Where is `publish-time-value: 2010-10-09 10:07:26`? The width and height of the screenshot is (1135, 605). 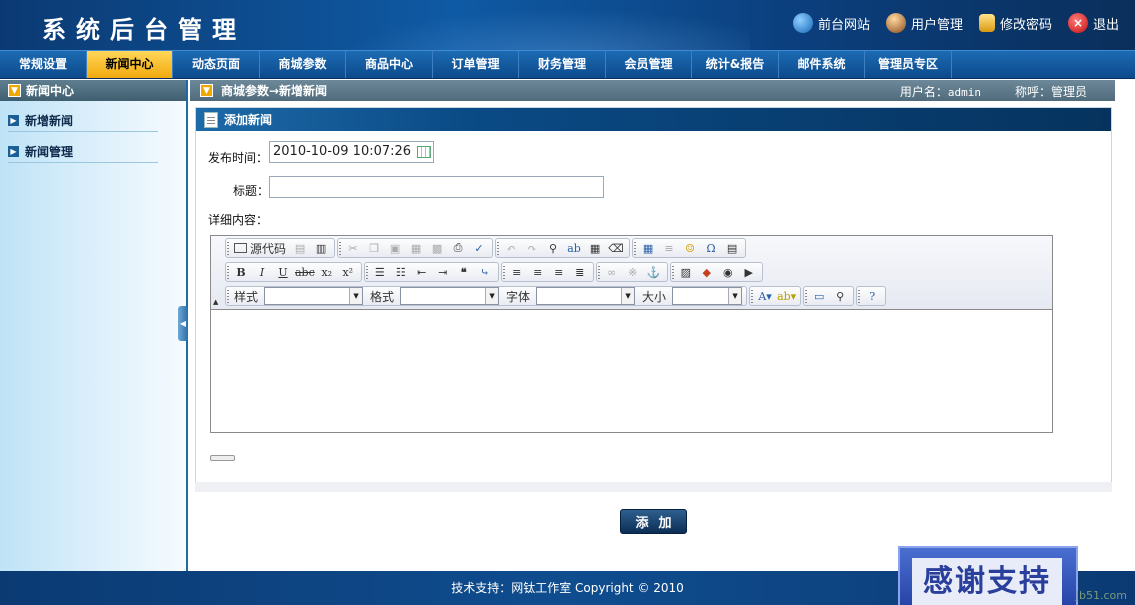
publish-time-value: 2010-10-09 10:07:26 is located at coordinates (342, 151).